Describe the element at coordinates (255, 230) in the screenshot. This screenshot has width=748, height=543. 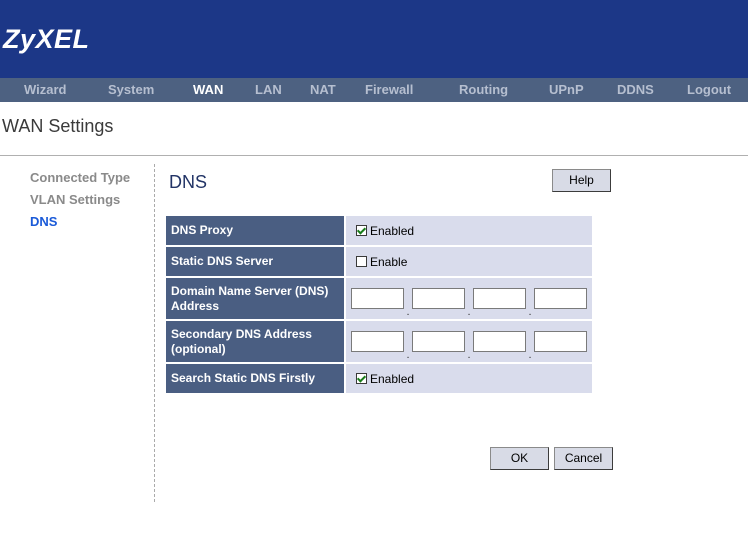
I see `dns-proxy-label: DNS Proxy` at that location.